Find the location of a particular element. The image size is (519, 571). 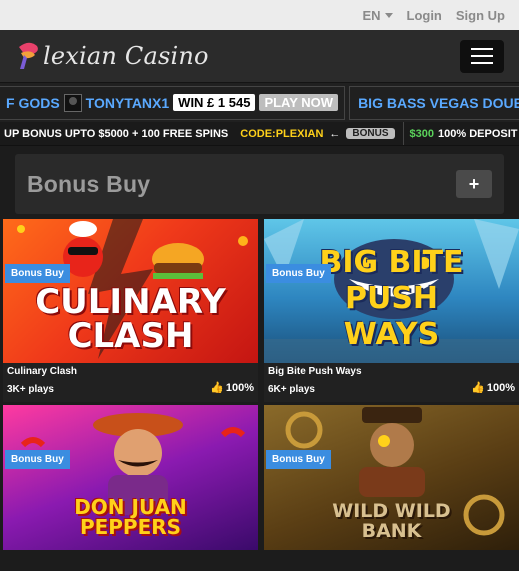

ticker-item: BIG BASS VEGAS DOUB is located at coordinates (434, 102).